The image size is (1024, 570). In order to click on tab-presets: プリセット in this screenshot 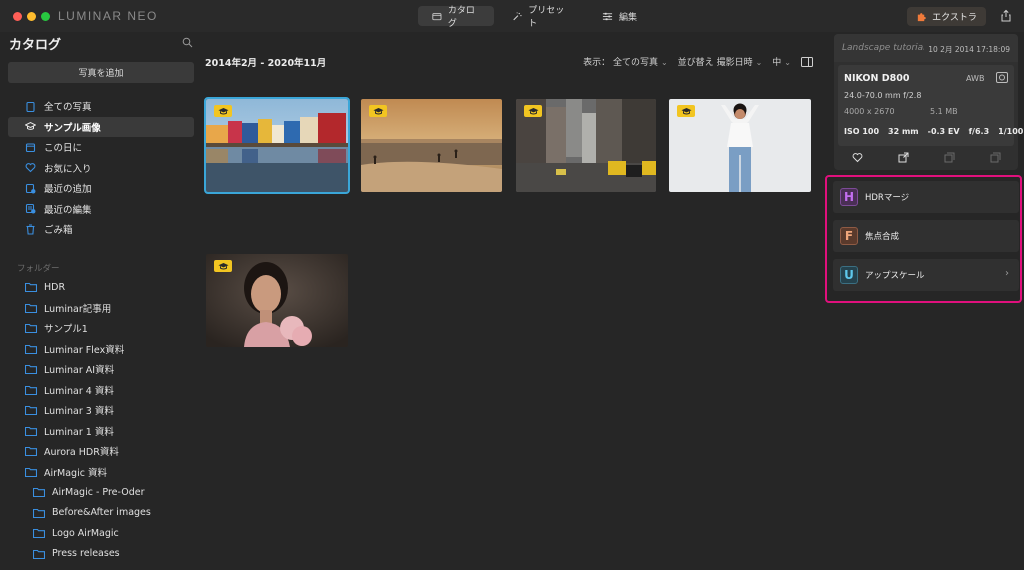, I will do `click(541, 17)`.